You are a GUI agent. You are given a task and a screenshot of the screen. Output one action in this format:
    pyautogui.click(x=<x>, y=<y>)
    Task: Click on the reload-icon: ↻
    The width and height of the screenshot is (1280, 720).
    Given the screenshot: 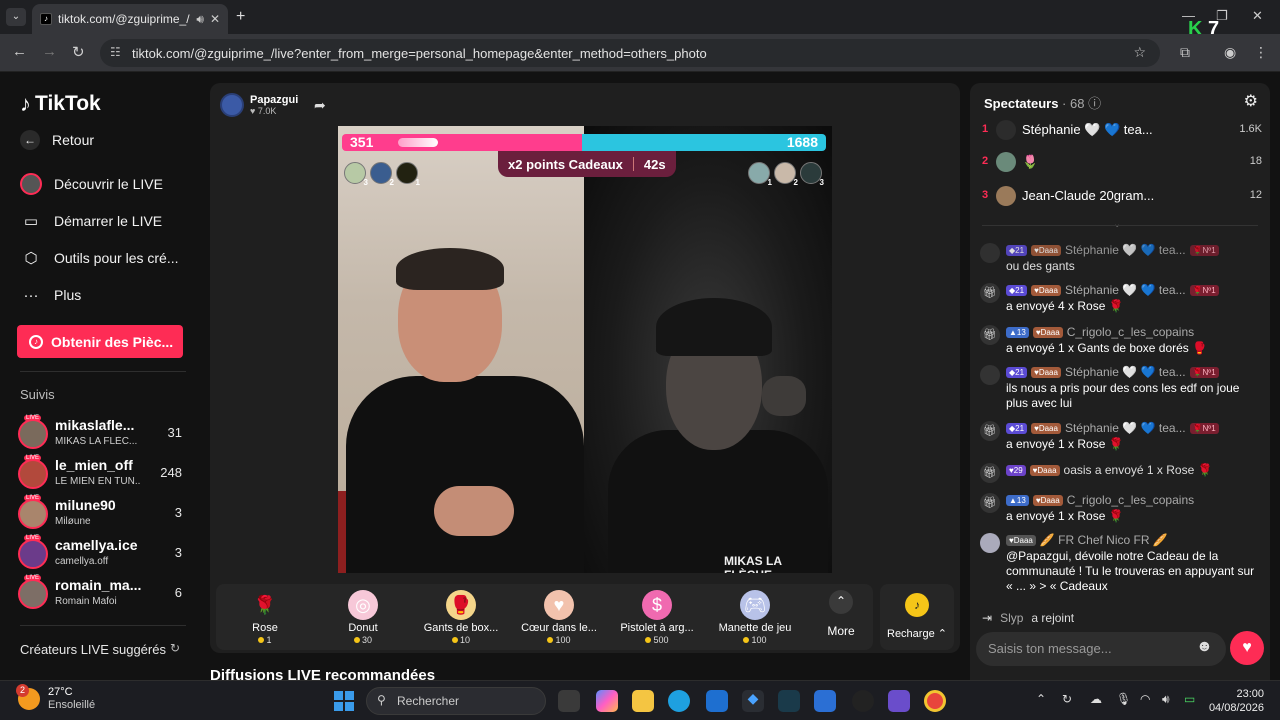 What is the action you would take?
    pyautogui.click(x=78, y=52)
    